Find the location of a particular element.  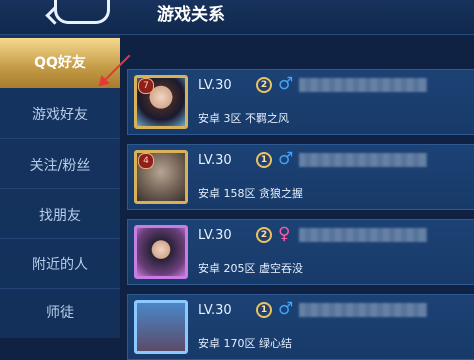

page-title: 游戏关系 is located at coordinates (191, 15).